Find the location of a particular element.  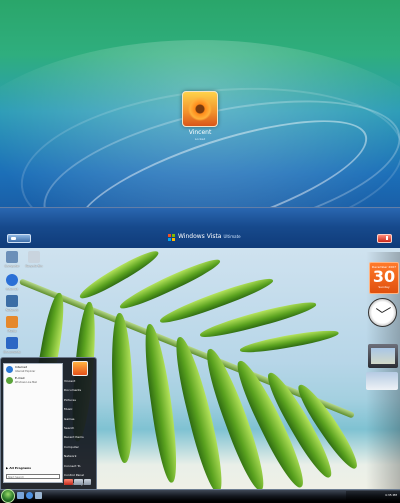

network-icon is located at coordinates (12, 301).